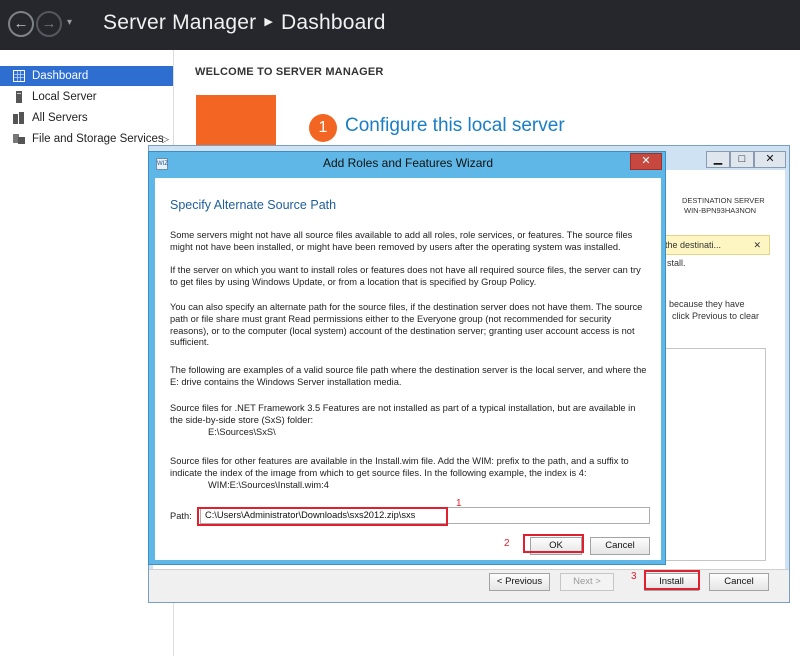 Image resolution: width=800 pixels, height=656 pixels. I want to click on forward-arrow-icon: →, so click(49, 24).